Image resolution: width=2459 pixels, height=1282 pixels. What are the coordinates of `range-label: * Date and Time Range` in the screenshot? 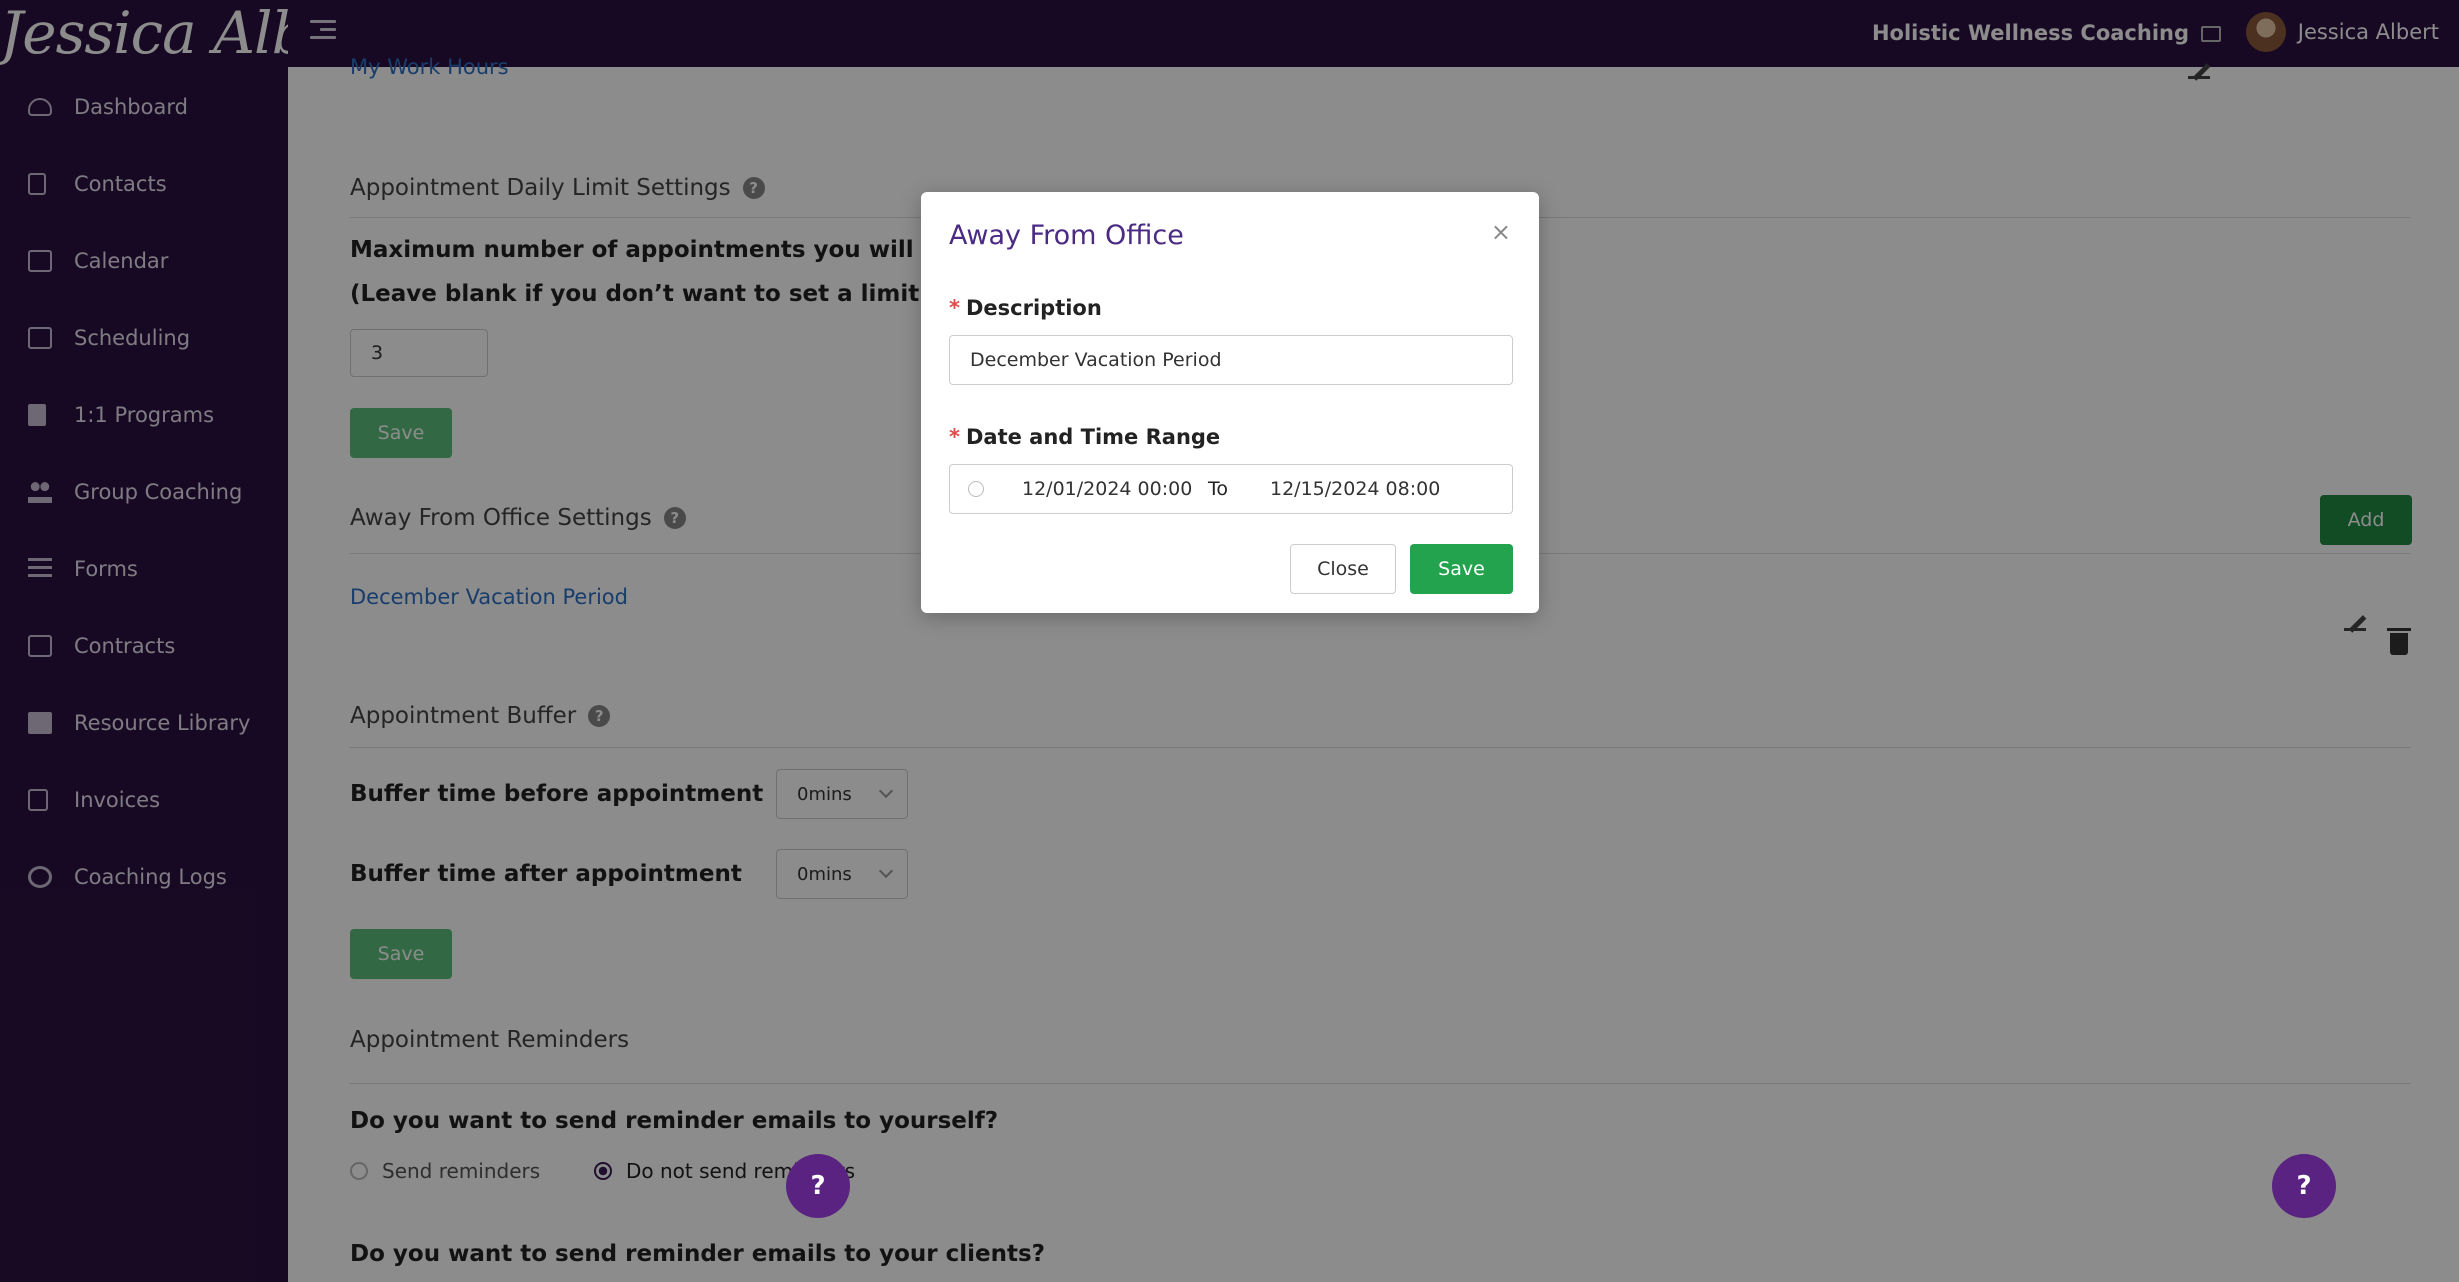 It's located at (1085, 437).